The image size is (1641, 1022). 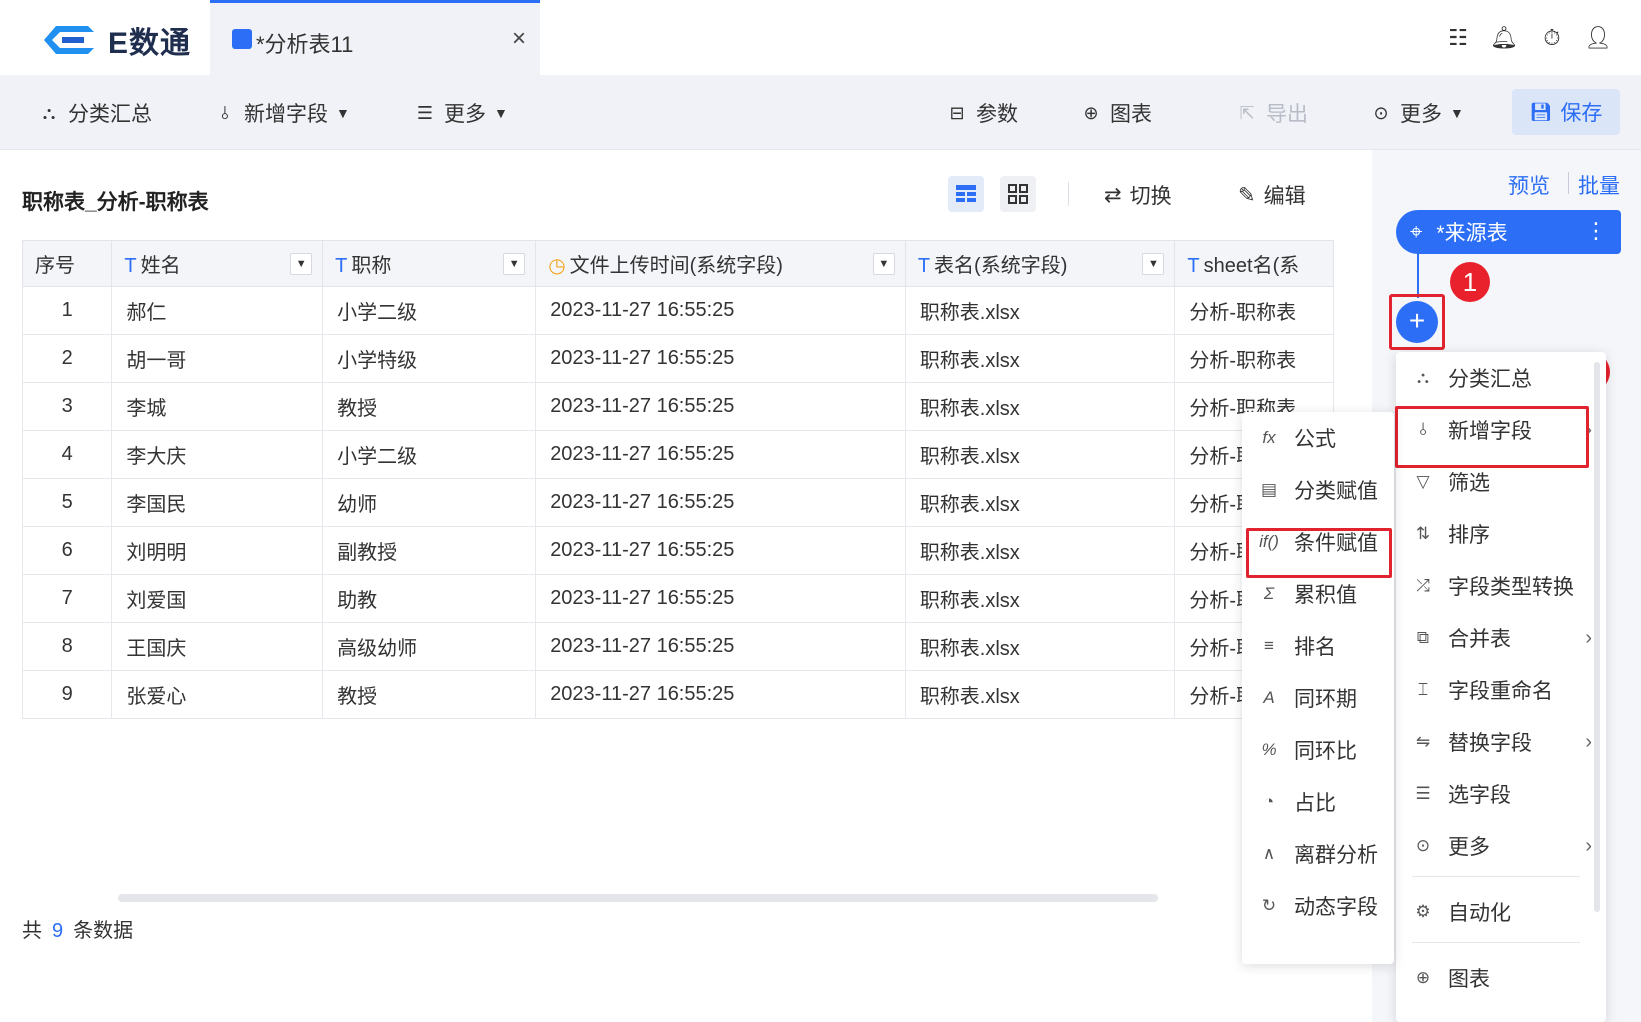 What do you see at coordinates (1284, 196) in the screenshot?
I see `edit-label: 编辑` at bounding box center [1284, 196].